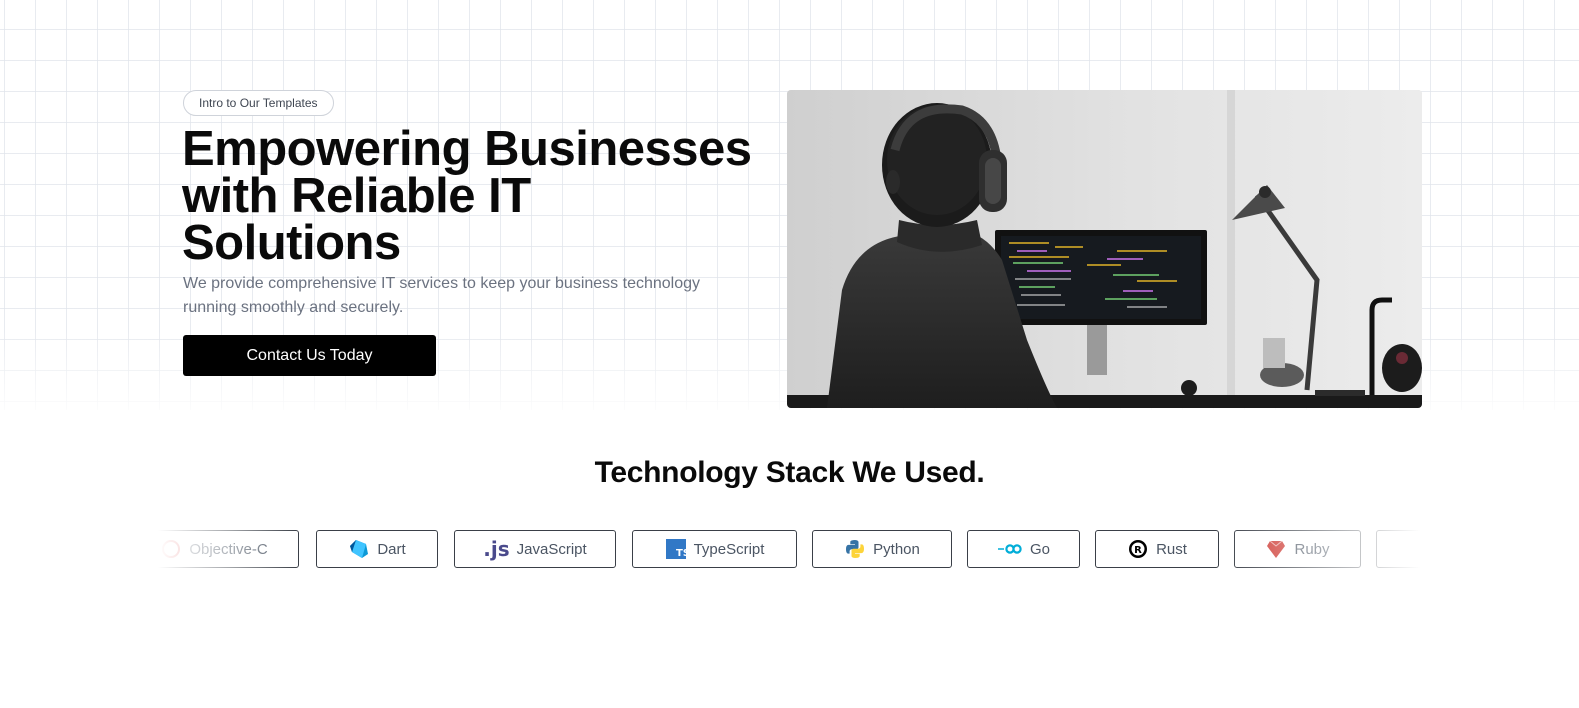 The image size is (1579, 708). What do you see at coordinates (681, 553) in the screenshot?
I see `svg-text: TS` at bounding box center [681, 553].